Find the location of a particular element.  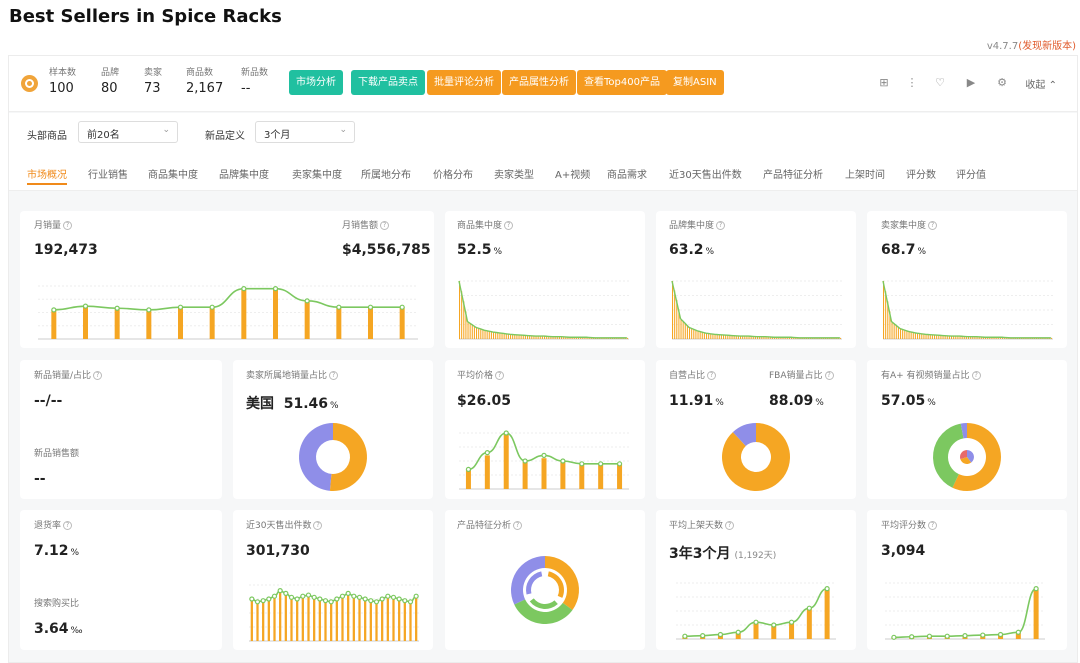

tab-product-concentration: 商品集中度 is located at coordinates (173, 173).